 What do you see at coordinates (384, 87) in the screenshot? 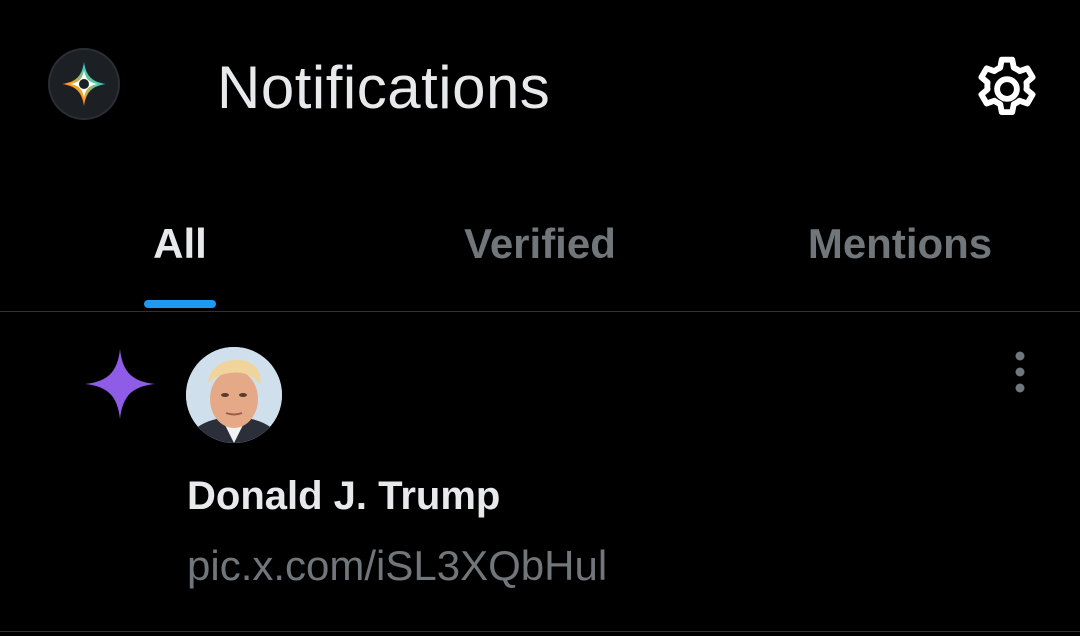
I see `page-title: Notifications` at bounding box center [384, 87].